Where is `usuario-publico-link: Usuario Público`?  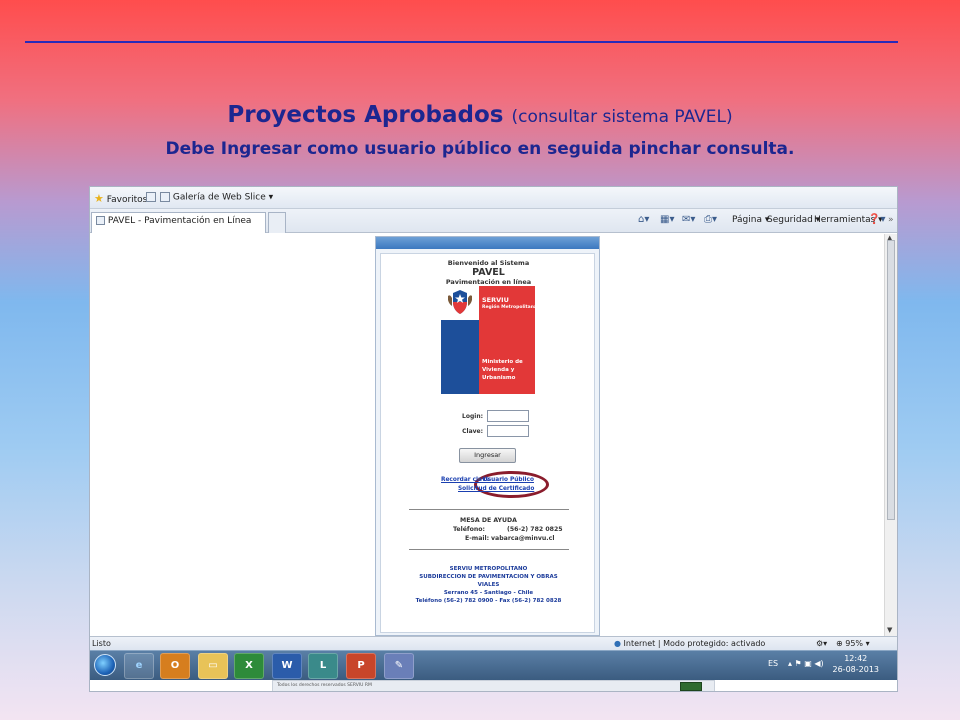
usuario-publico-link: Usuario Público is located at coordinates (508, 480).